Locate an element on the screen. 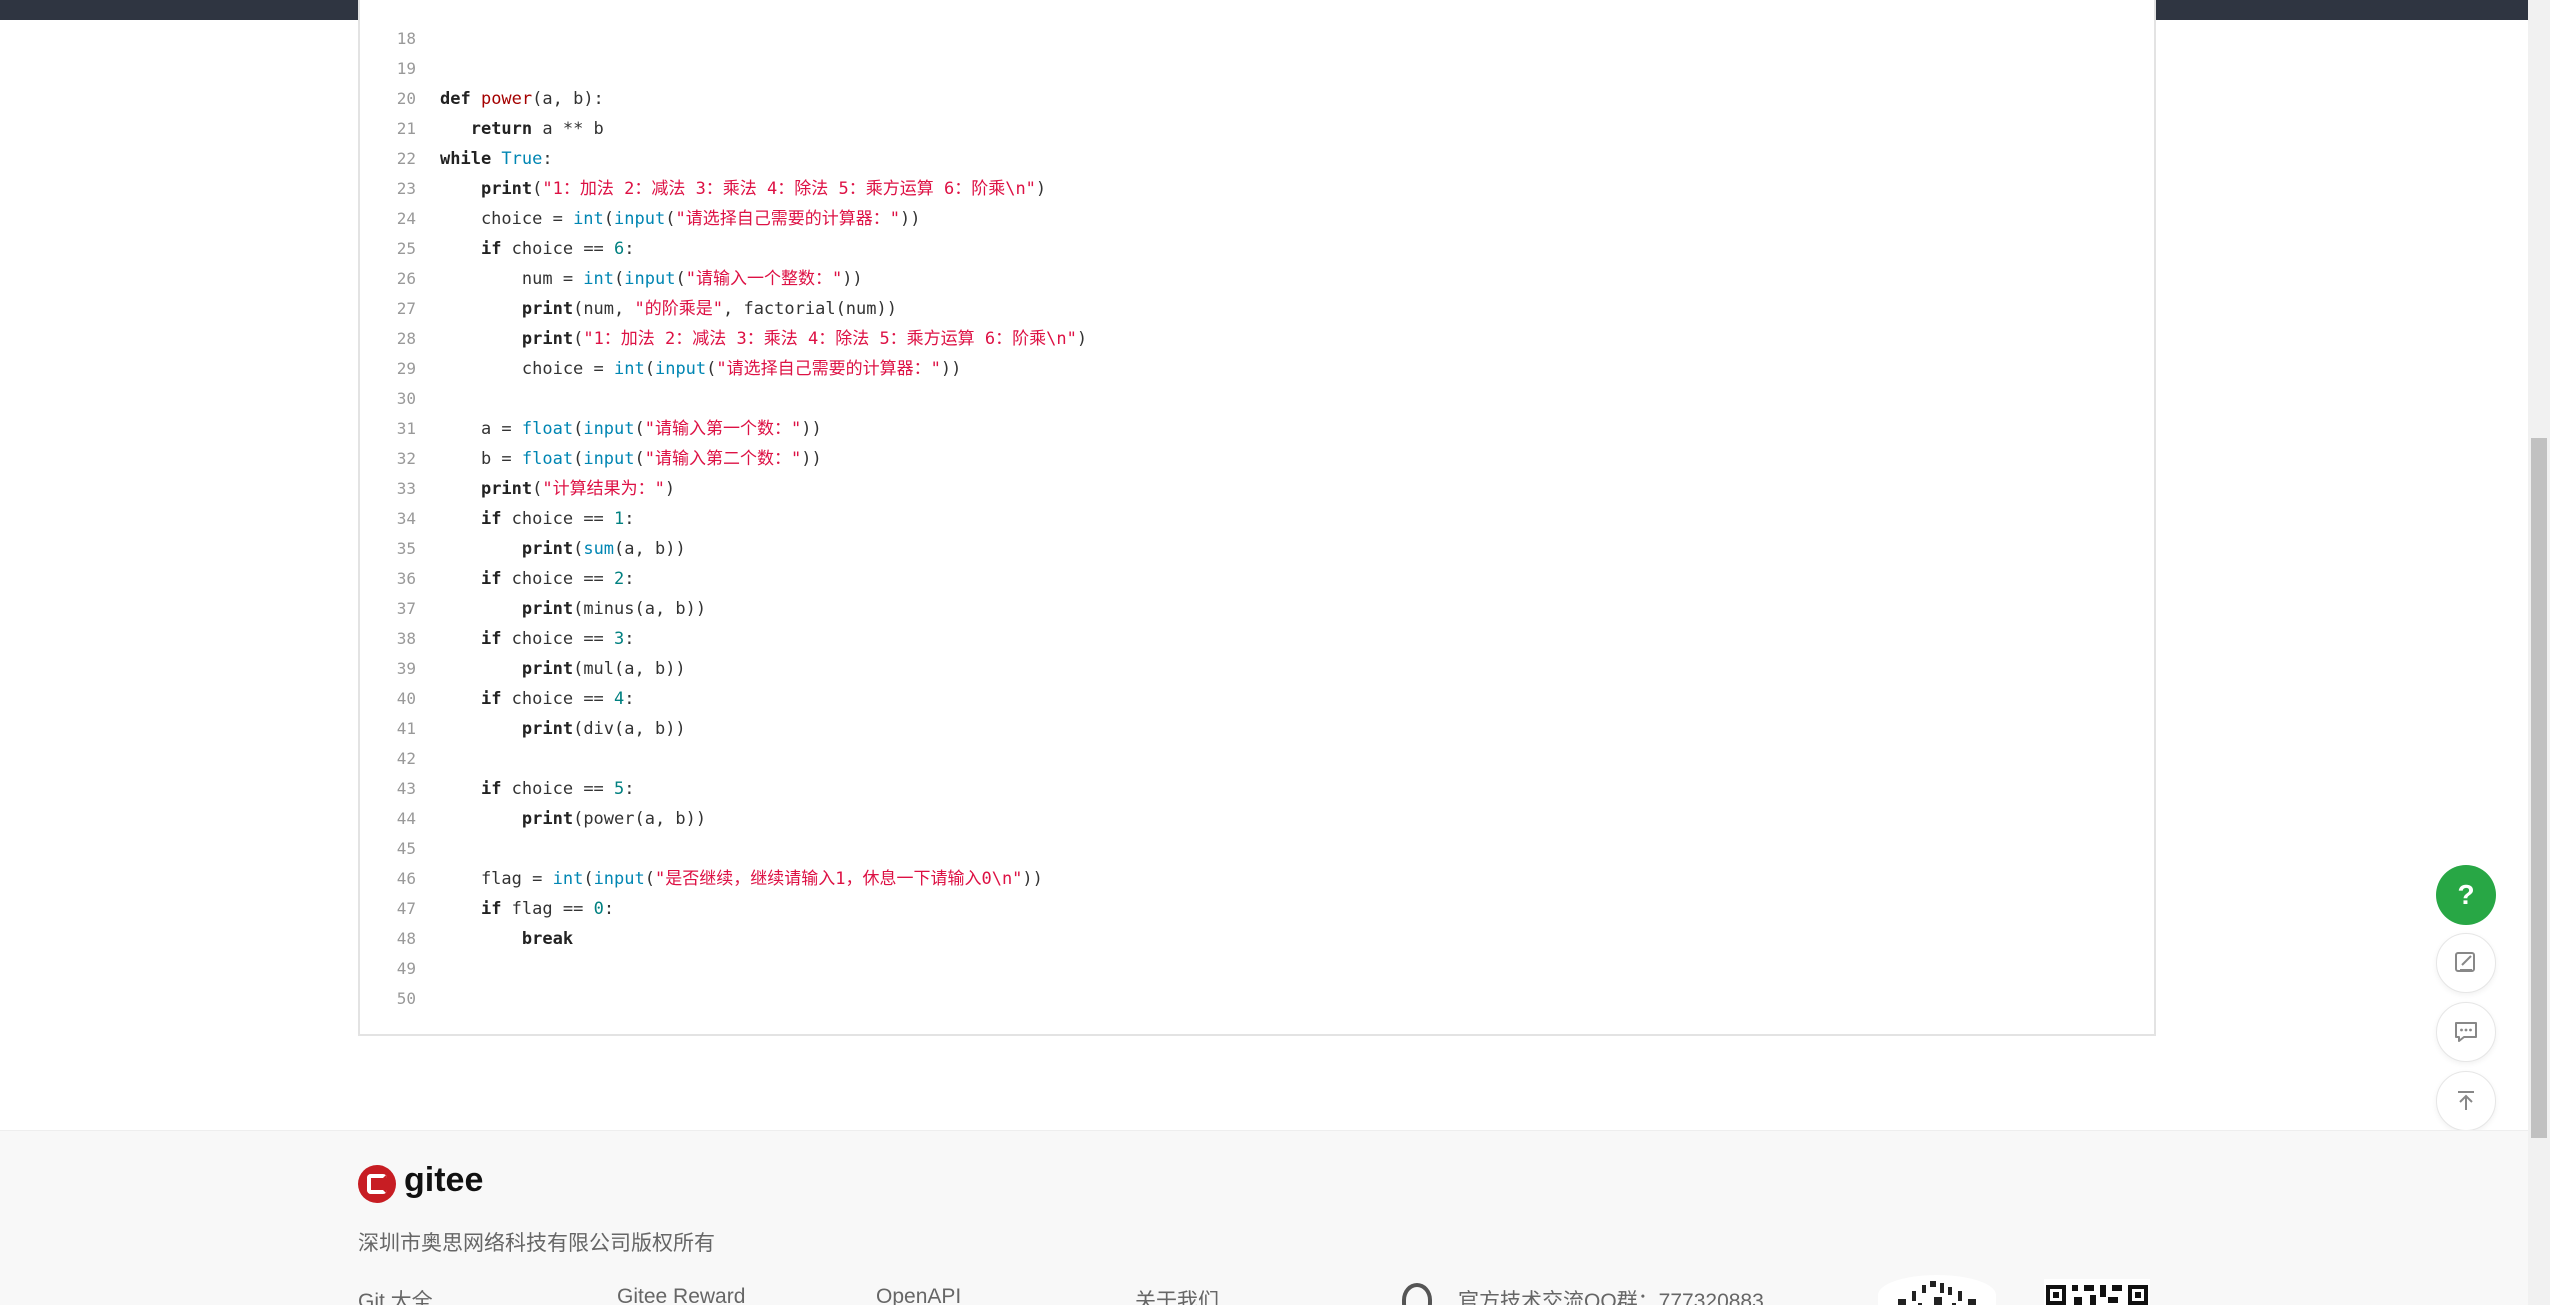 The height and width of the screenshot is (1305, 2550). scrollbar-thumb is located at coordinates (2539, 788).